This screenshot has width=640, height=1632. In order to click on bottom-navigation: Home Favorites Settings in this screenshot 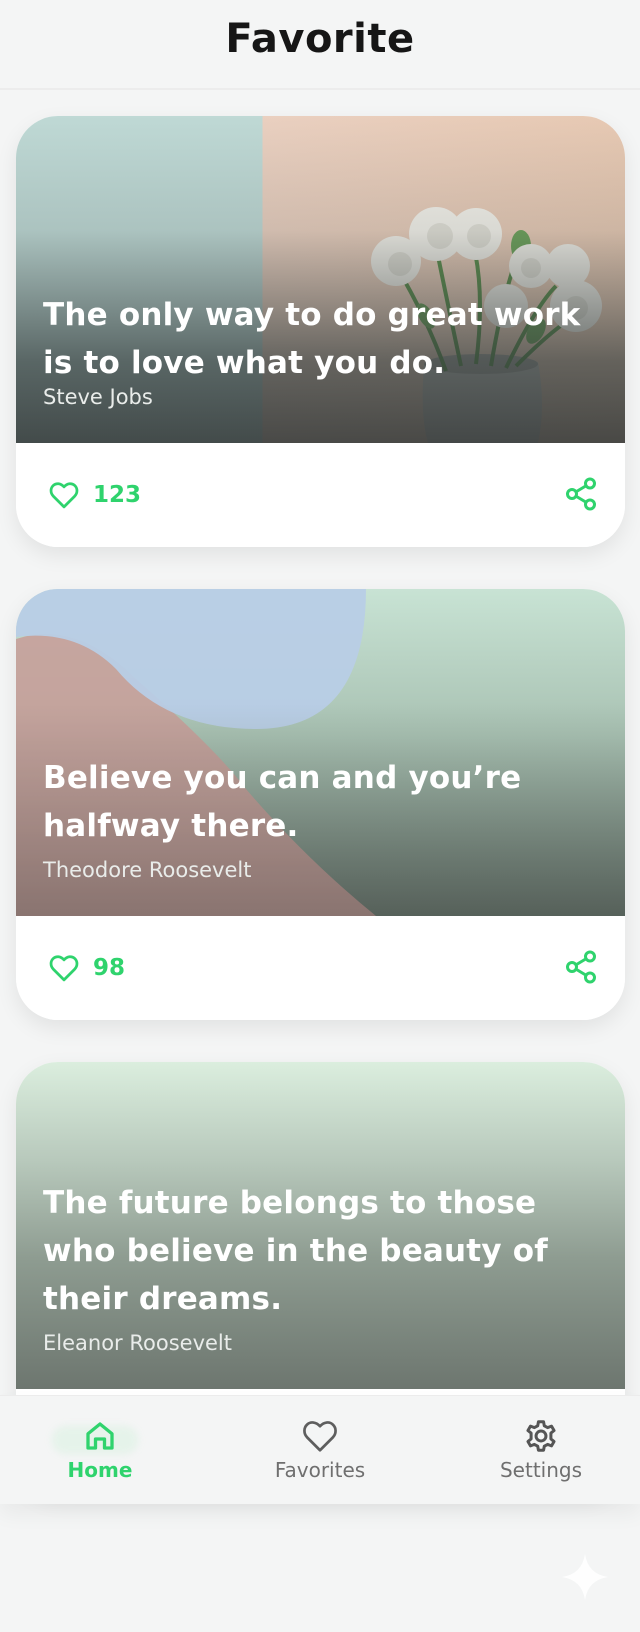, I will do `click(320, 1450)`.